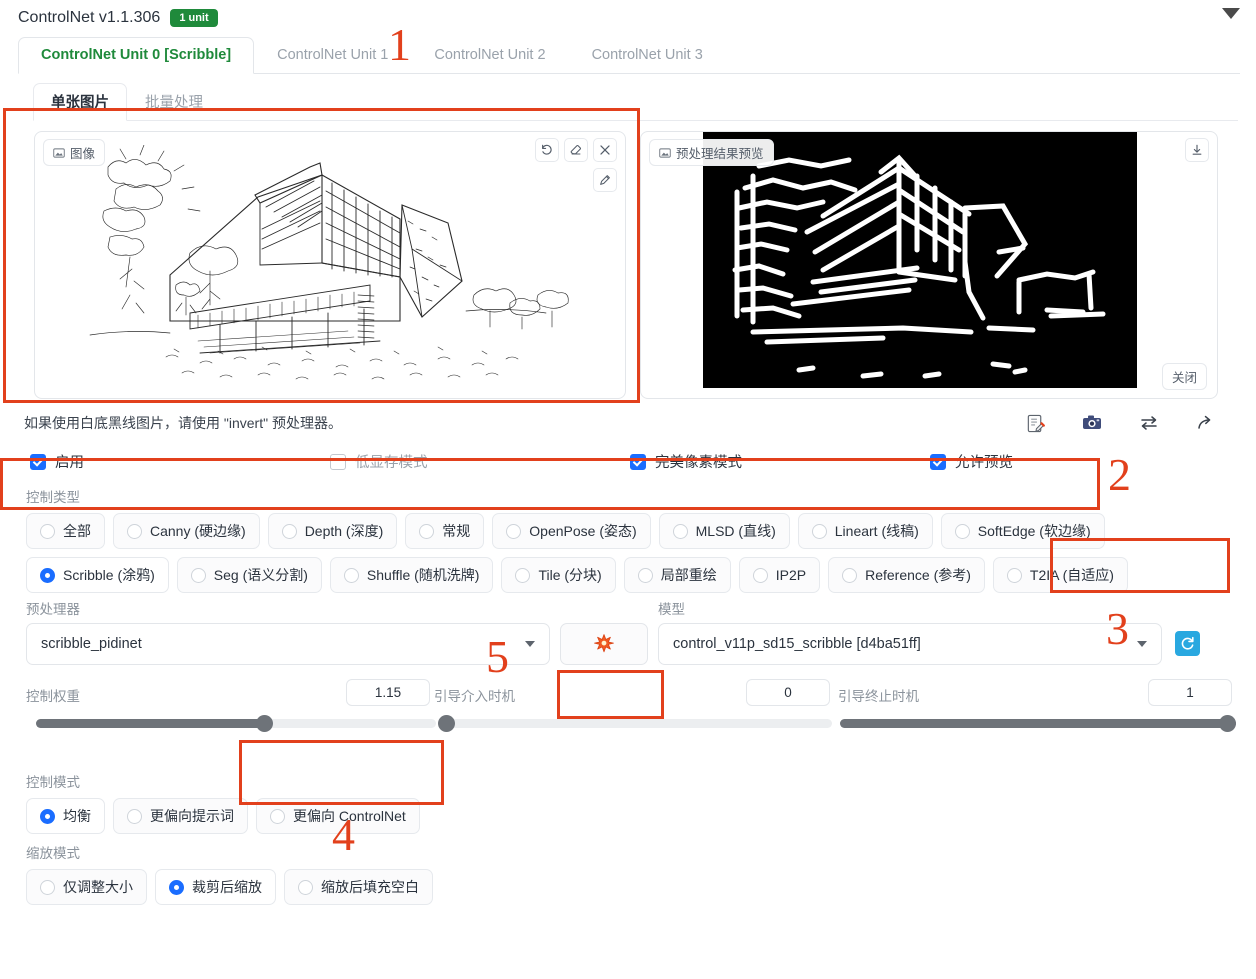 The height and width of the screenshot is (979, 1256). Describe the element at coordinates (878, 697) in the screenshot. I see `guidance-end-label: 引导终止时机` at that location.